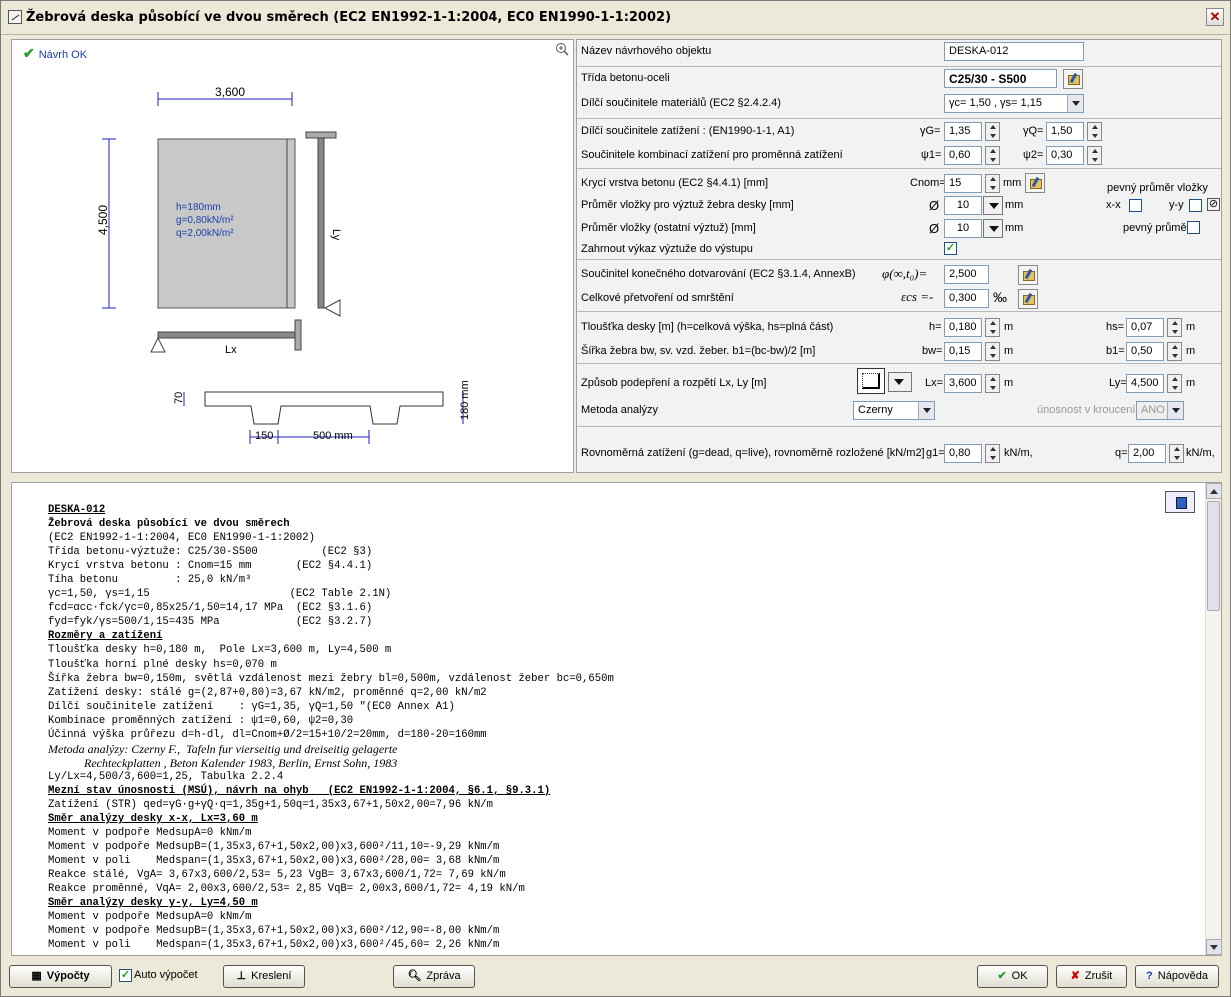 The height and width of the screenshot is (997, 1231). Describe the element at coordinates (992, 453) in the screenshot. I see `g1-spinner` at that location.